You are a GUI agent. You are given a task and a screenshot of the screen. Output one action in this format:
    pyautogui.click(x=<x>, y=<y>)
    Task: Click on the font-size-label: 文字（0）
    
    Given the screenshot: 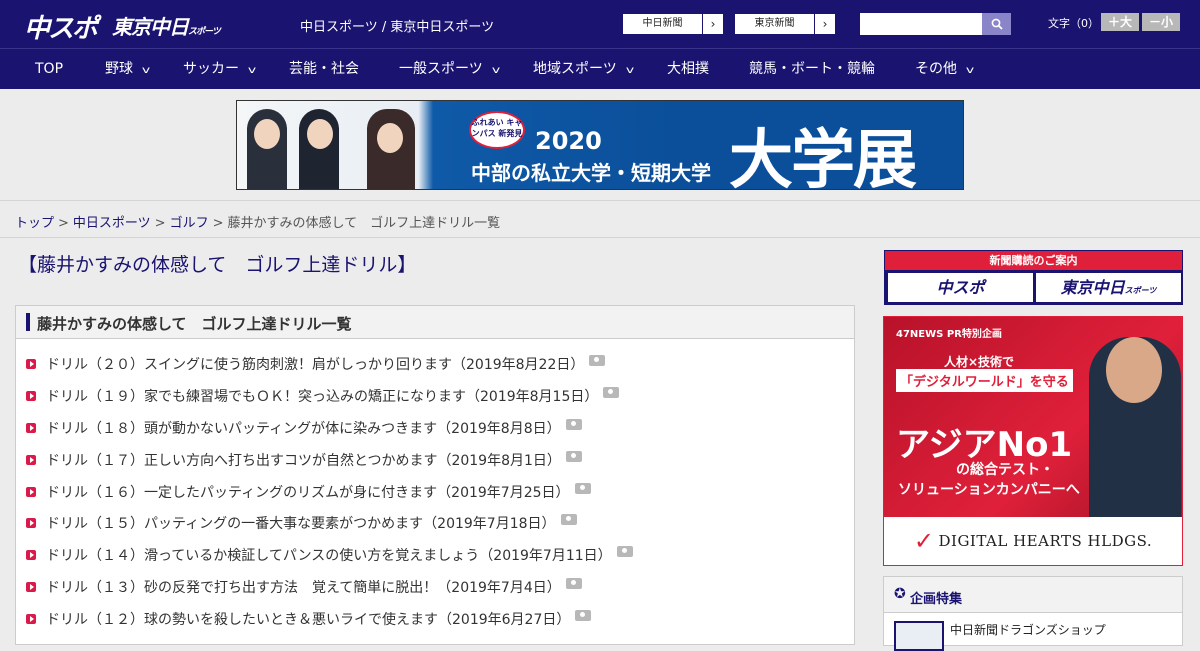 What is the action you would take?
    pyautogui.click(x=1073, y=23)
    